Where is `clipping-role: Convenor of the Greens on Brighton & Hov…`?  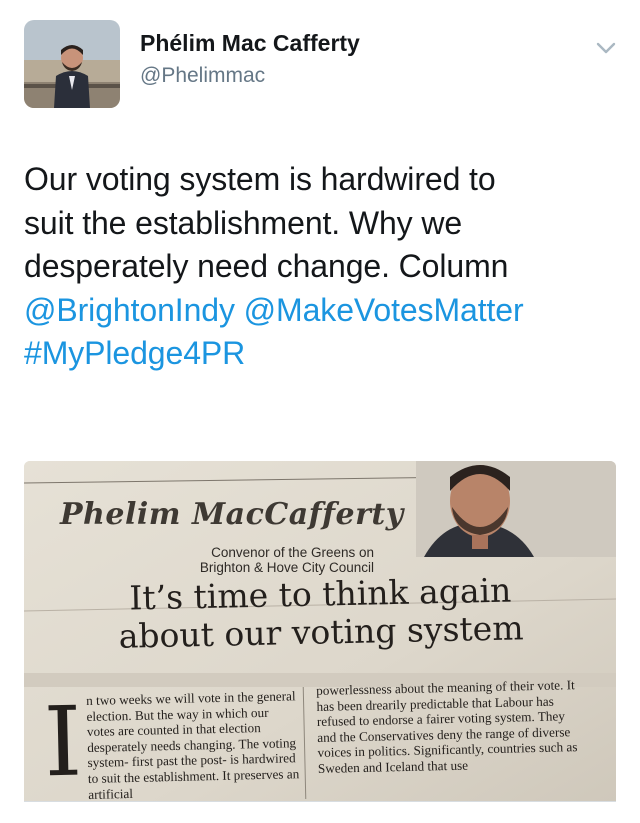
clipping-role: Convenor of the Greens on Brighton & Hov… is located at coordinates (274, 560).